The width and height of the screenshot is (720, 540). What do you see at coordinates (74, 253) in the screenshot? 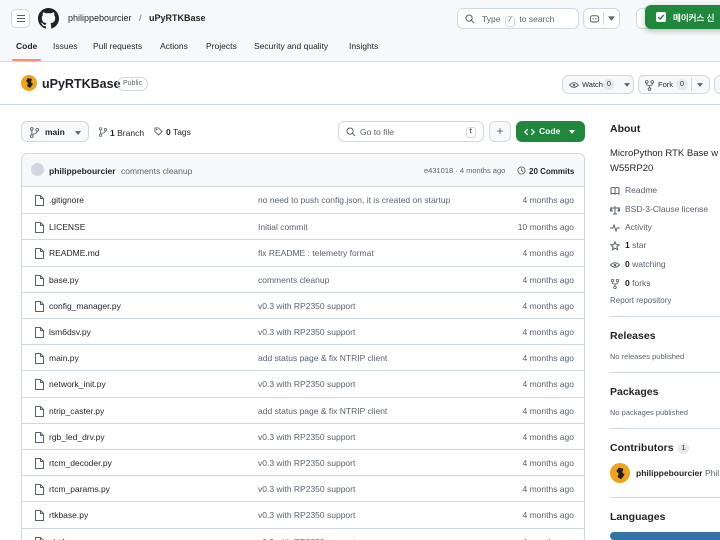
I see `file-name-link: README.md` at bounding box center [74, 253].